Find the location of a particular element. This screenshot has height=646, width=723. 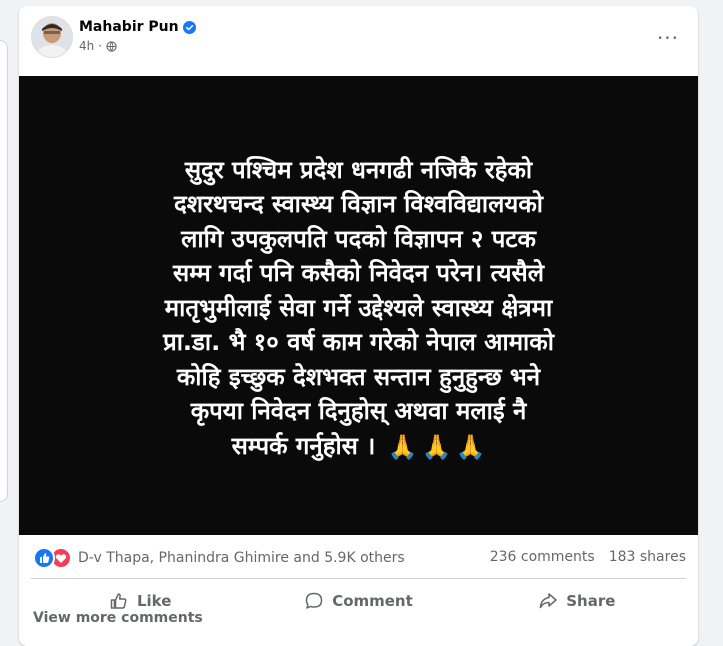

text-line-last: सम्पर्क गर्नुहोस । 🙏 🙏 🙏 is located at coordinates (359, 446).